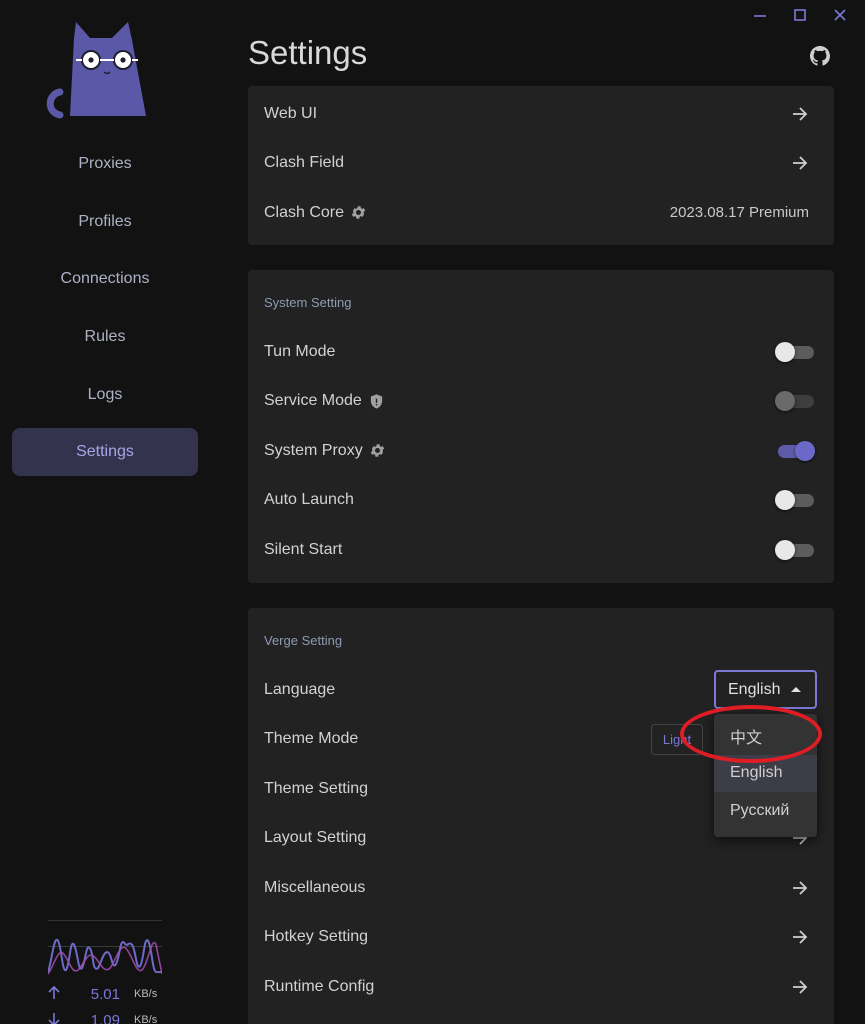 This screenshot has height=1024, width=865. I want to click on sidebar-item-settings: Settings, so click(105, 452).